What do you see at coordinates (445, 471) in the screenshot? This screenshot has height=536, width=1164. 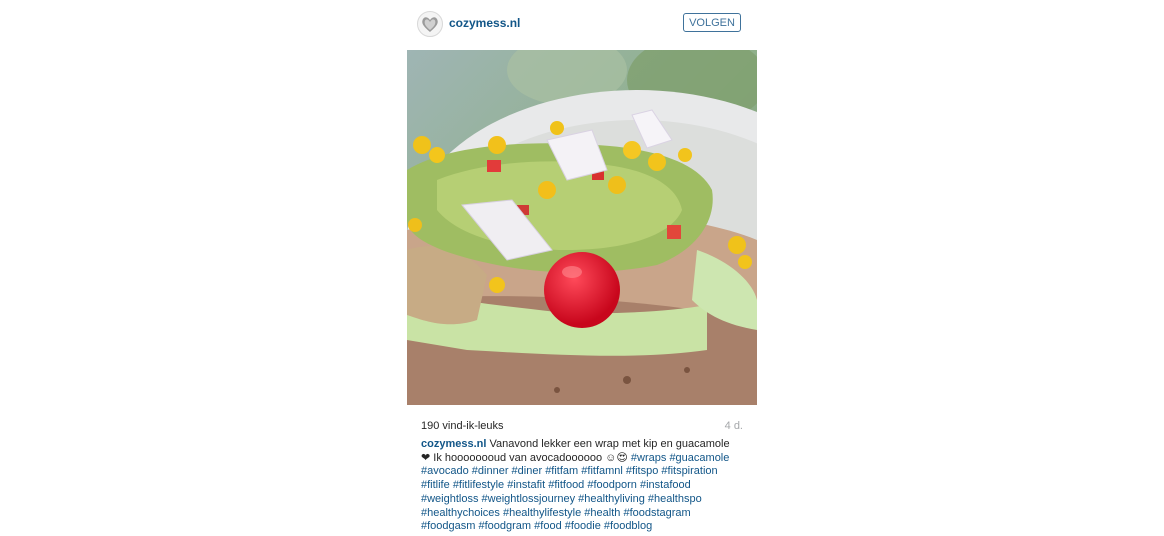 I see `hashtag-link: #avocado` at bounding box center [445, 471].